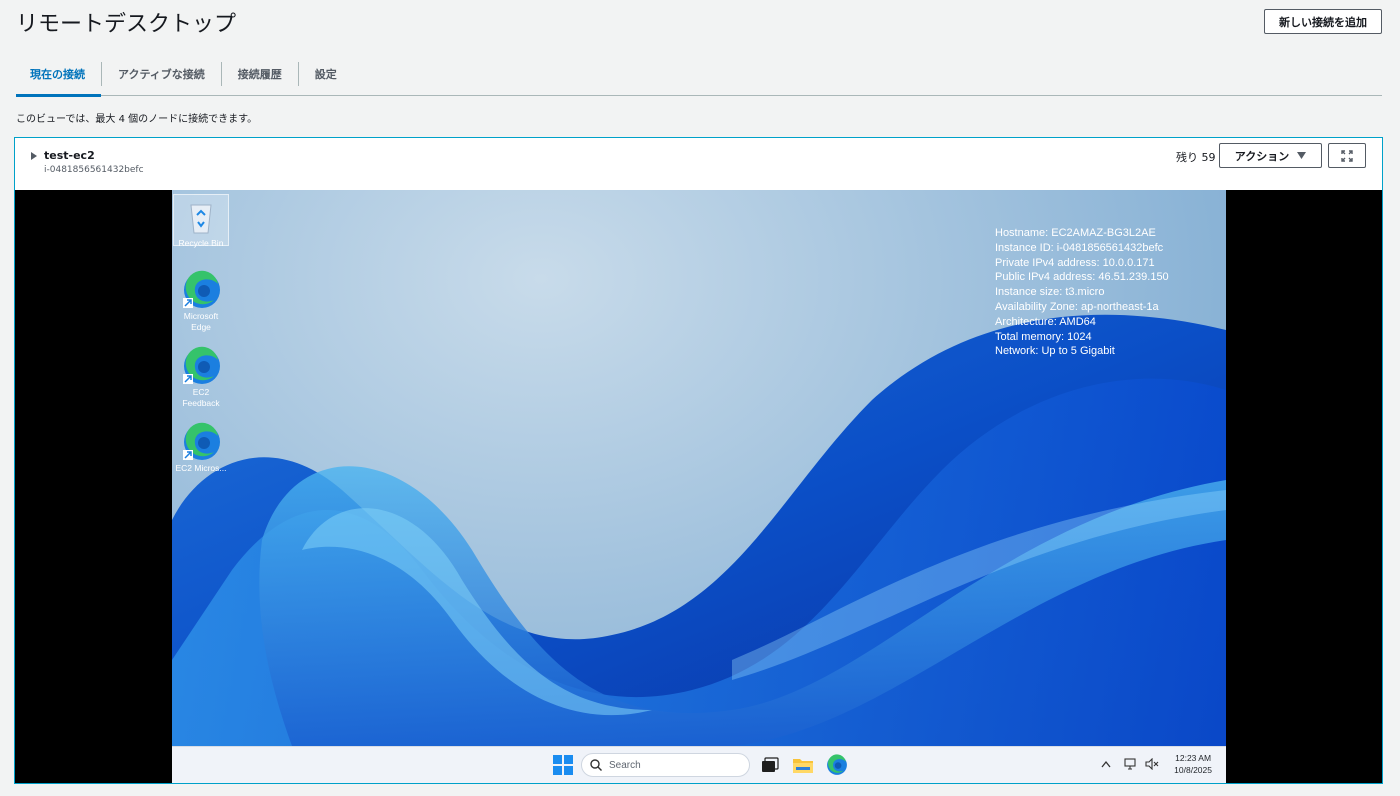 The height and width of the screenshot is (796, 1400). I want to click on sysinfo-instance-size: Instance size: t3.micro, so click(1050, 292).